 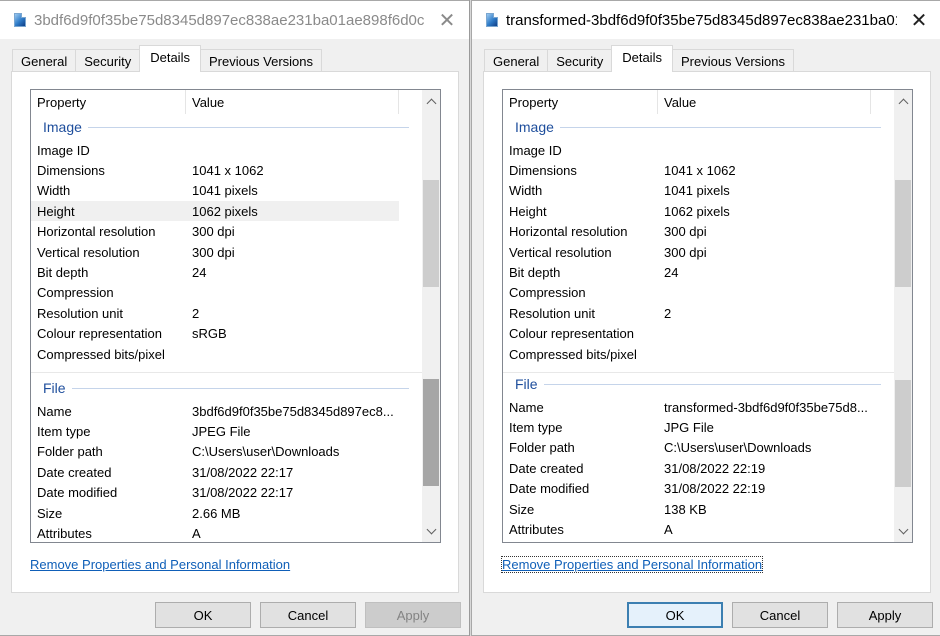 I want to click on property-name: Vertical resolution, so click(x=560, y=252).